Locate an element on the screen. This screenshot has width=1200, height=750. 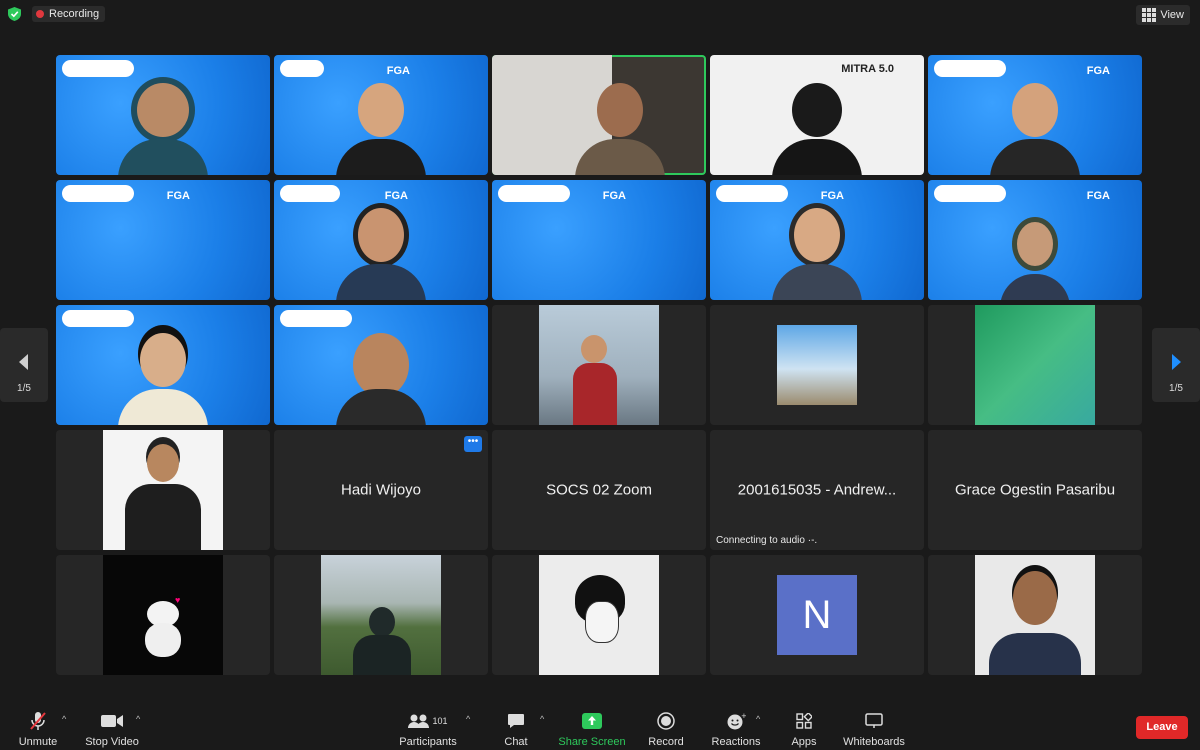
page-indicator-right: 1/5 is located at coordinates (1176, 388).